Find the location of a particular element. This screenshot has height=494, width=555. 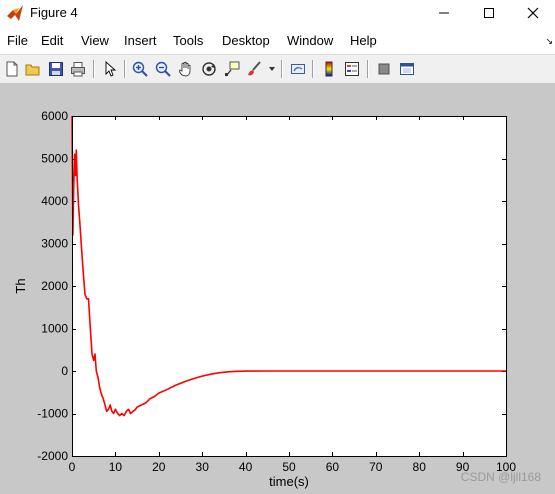

open-file-button is located at coordinates (33, 69).